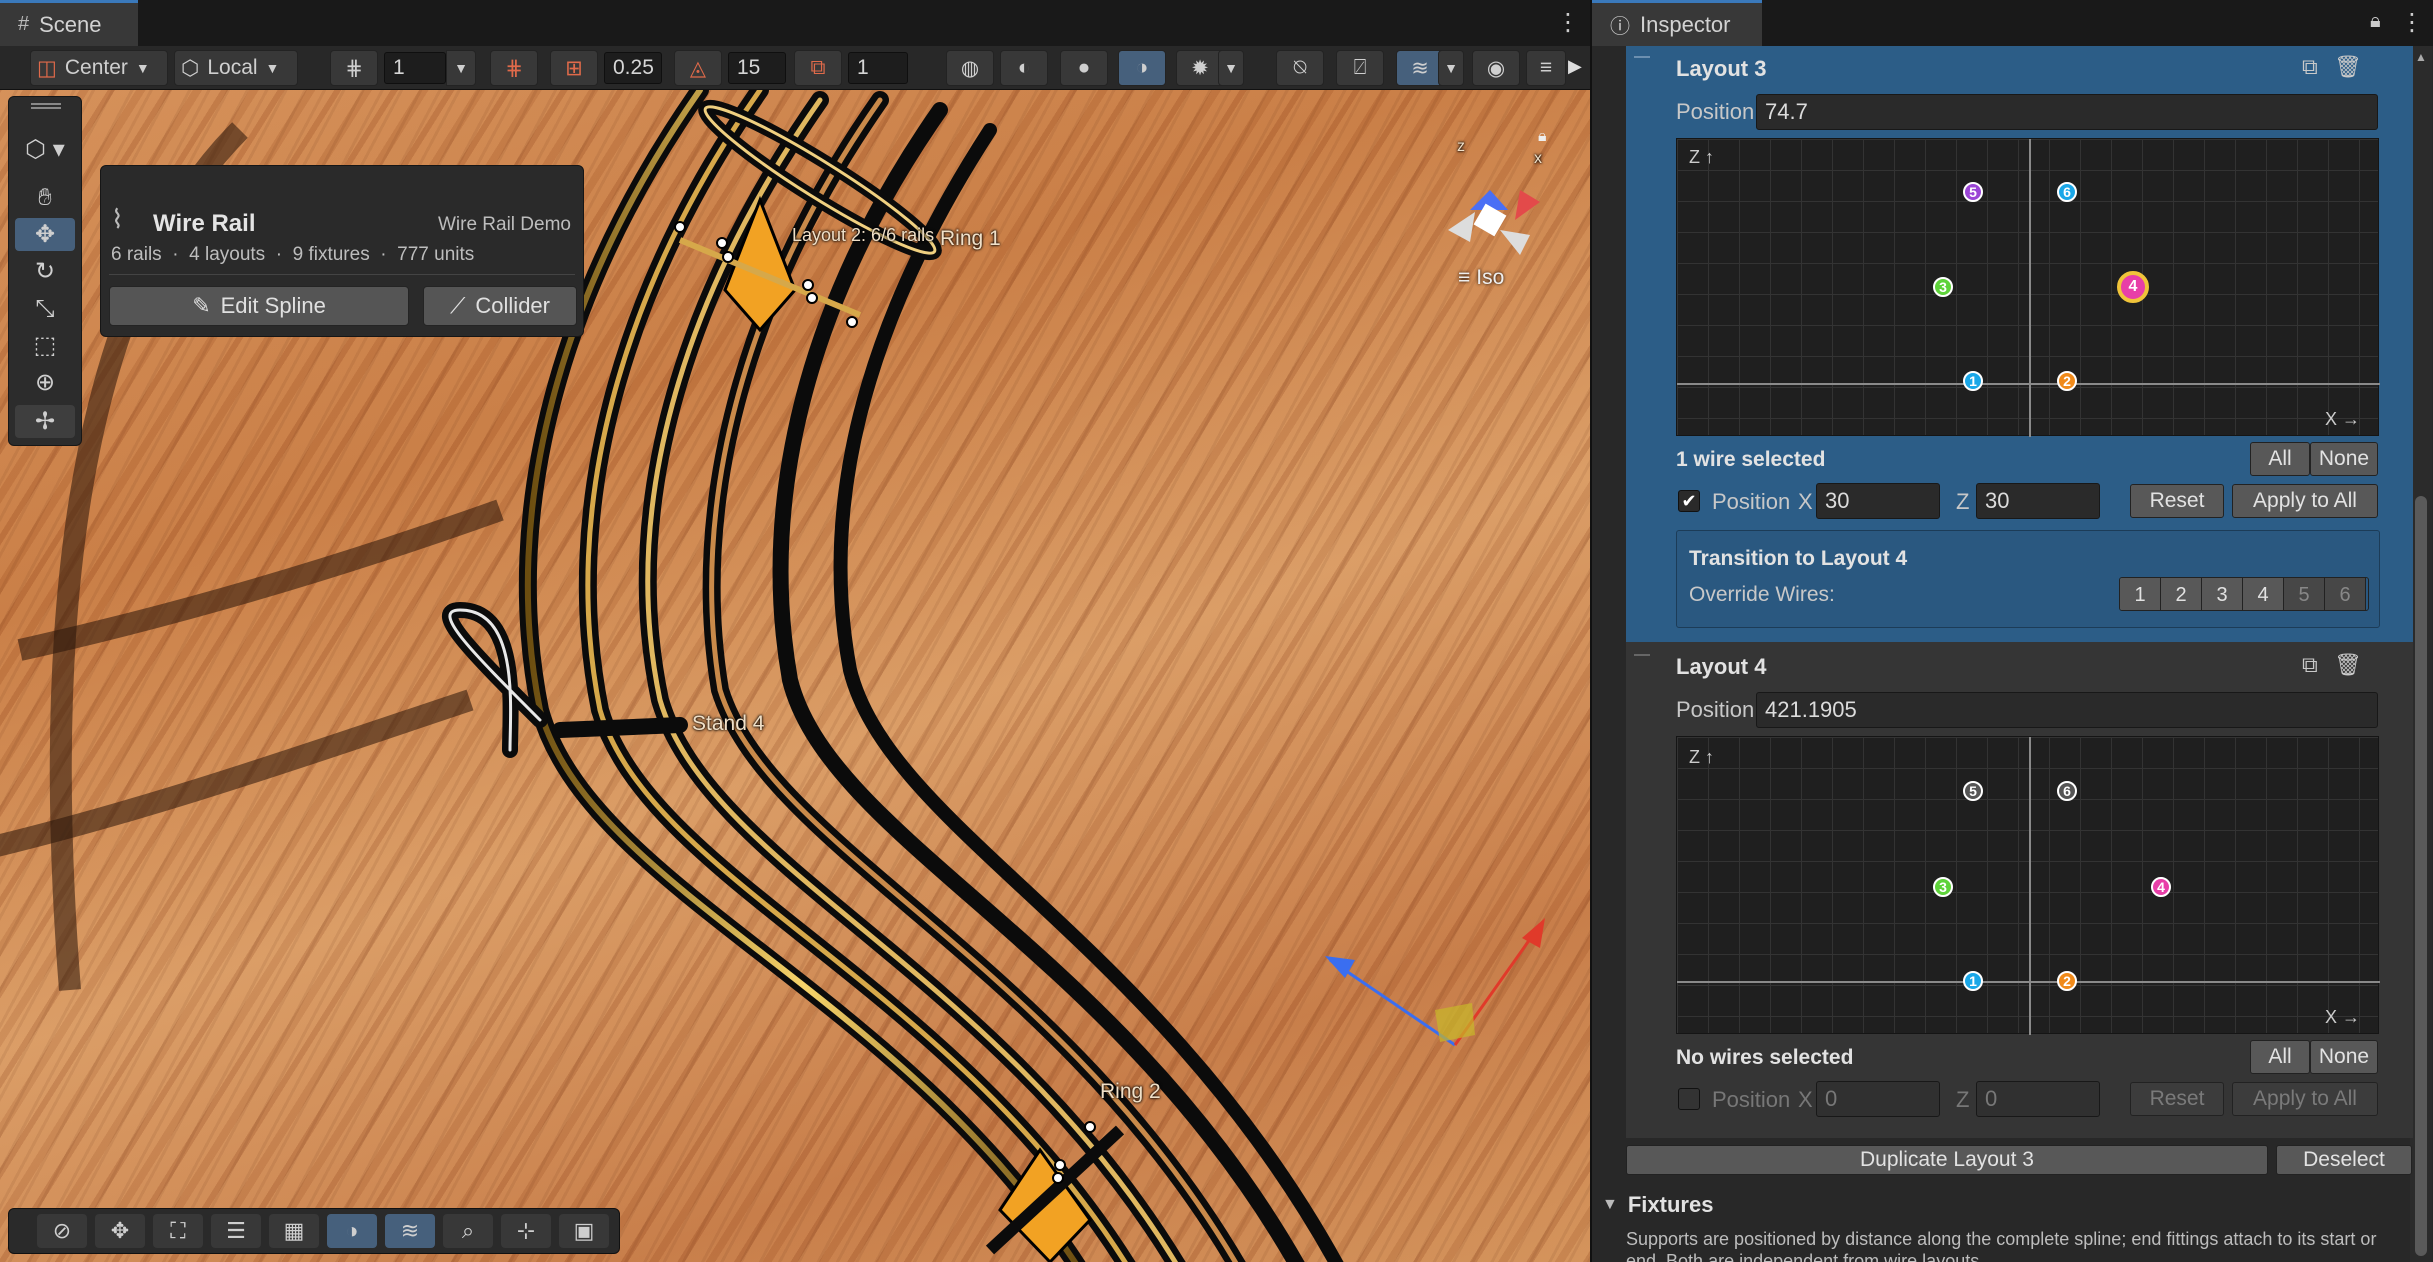 The height and width of the screenshot is (1262, 2433). Describe the element at coordinates (1420, 68) in the screenshot. I see `layers-toggle: ≋` at that location.